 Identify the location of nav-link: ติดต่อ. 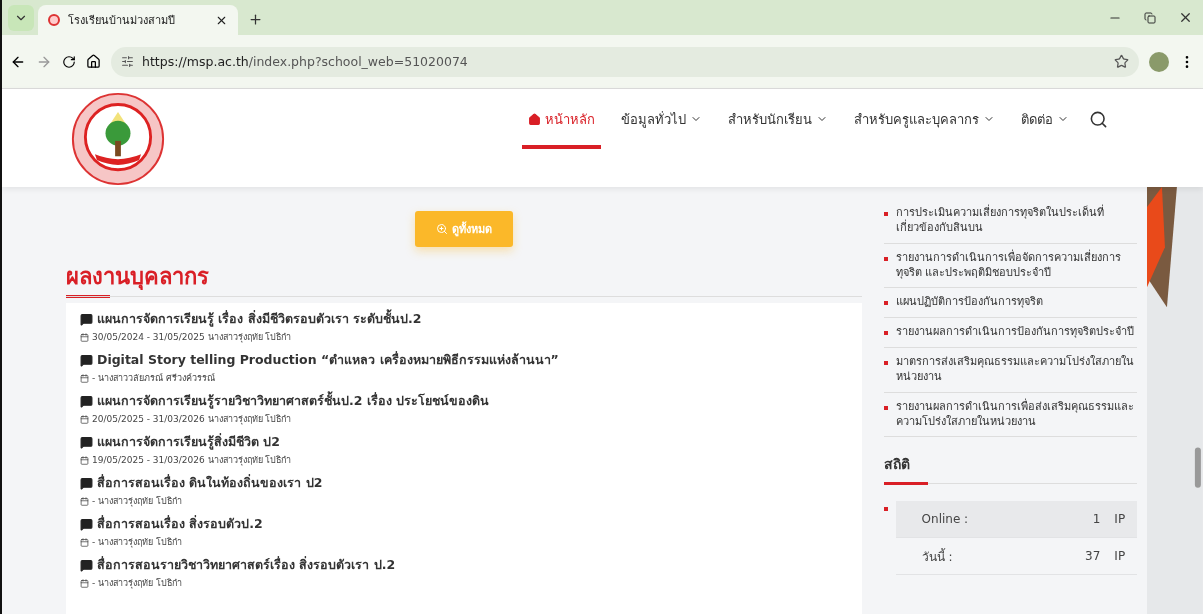
(1045, 119).